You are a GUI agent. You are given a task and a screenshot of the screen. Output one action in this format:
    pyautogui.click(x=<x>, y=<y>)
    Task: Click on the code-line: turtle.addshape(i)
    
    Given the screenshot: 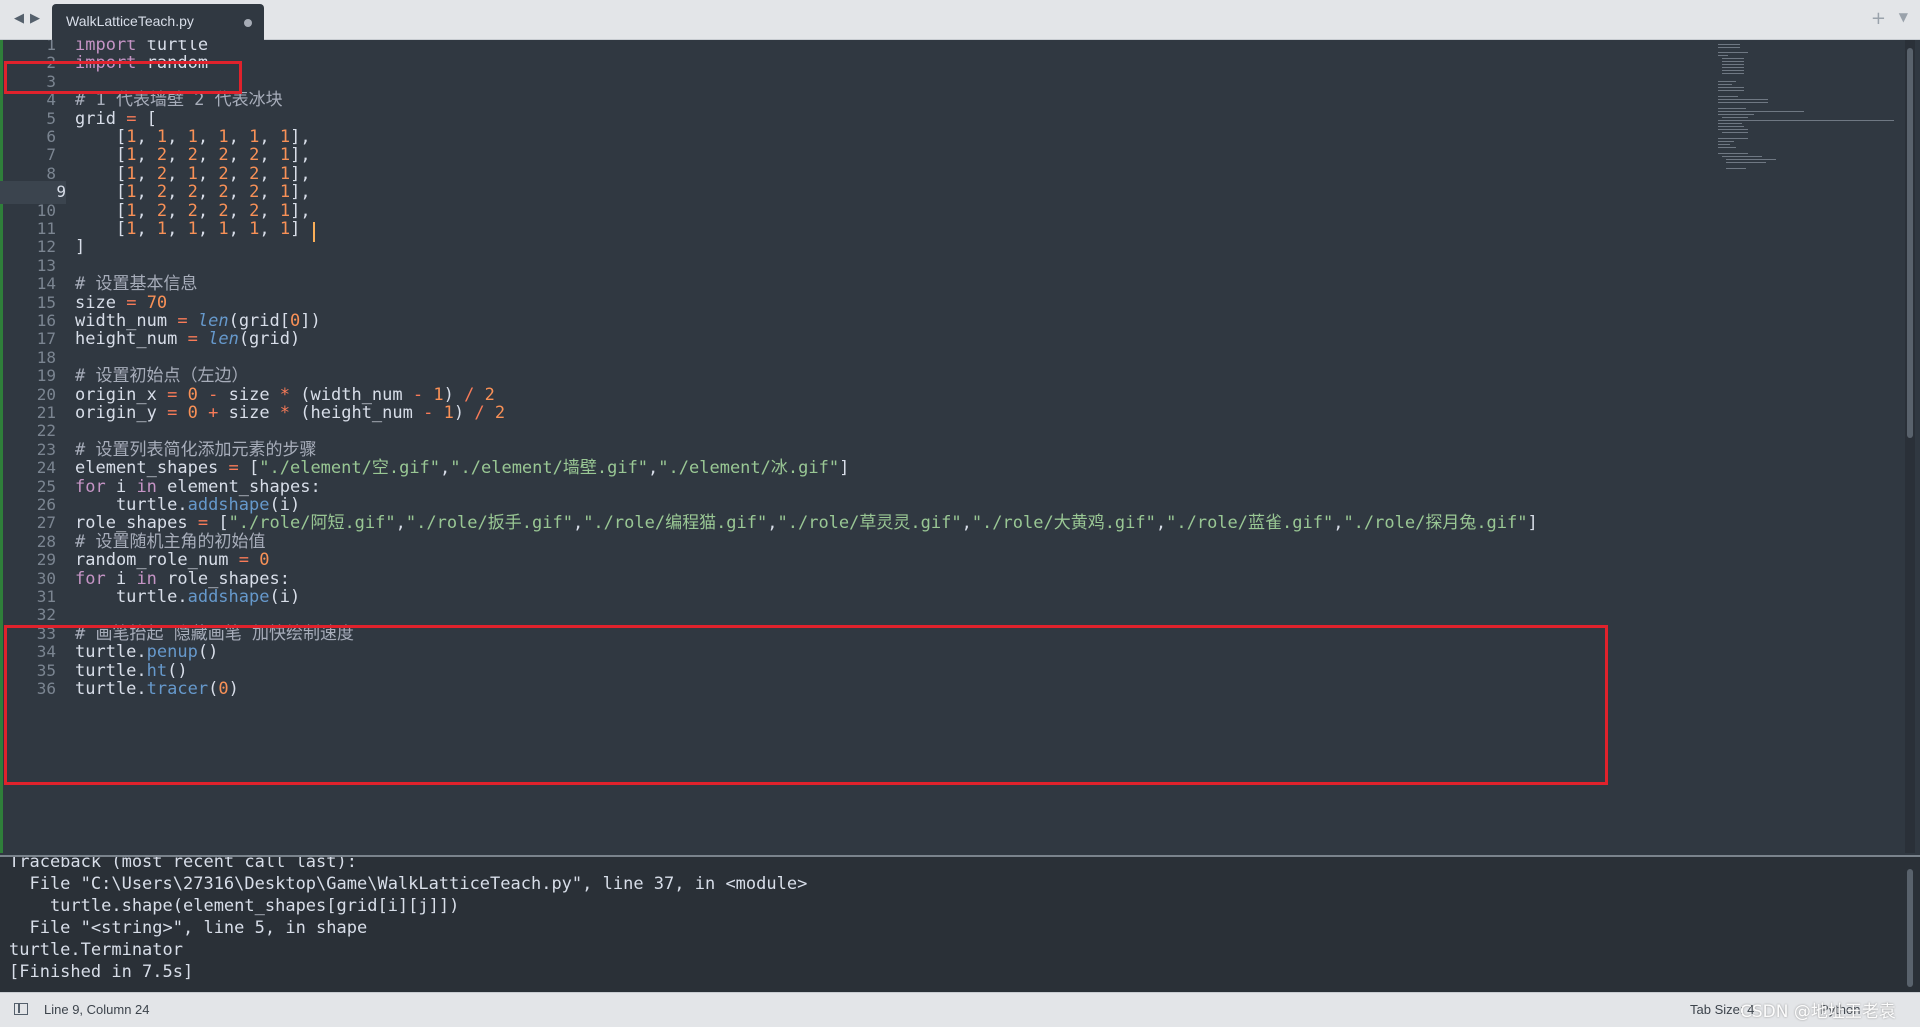 What is the action you would take?
    pyautogui.click(x=187, y=597)
    